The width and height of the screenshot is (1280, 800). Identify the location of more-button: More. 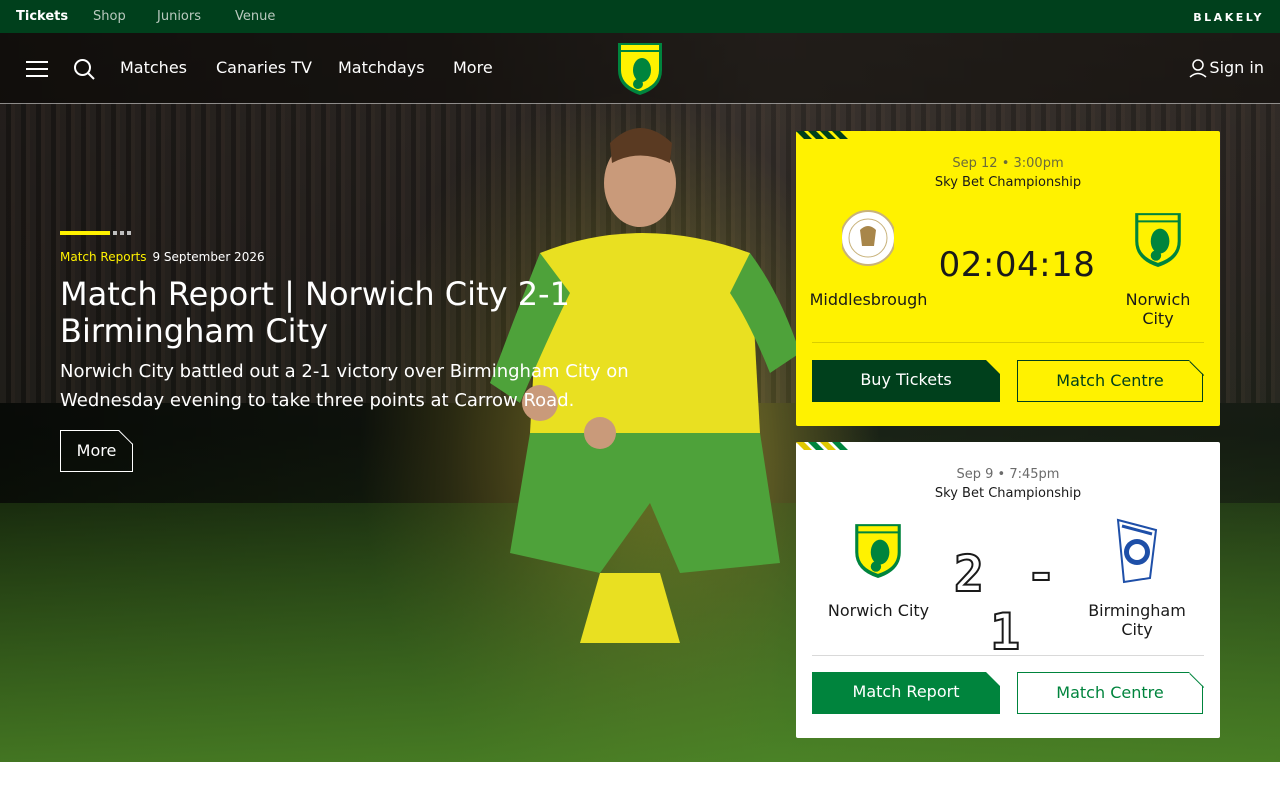
(96, 451).